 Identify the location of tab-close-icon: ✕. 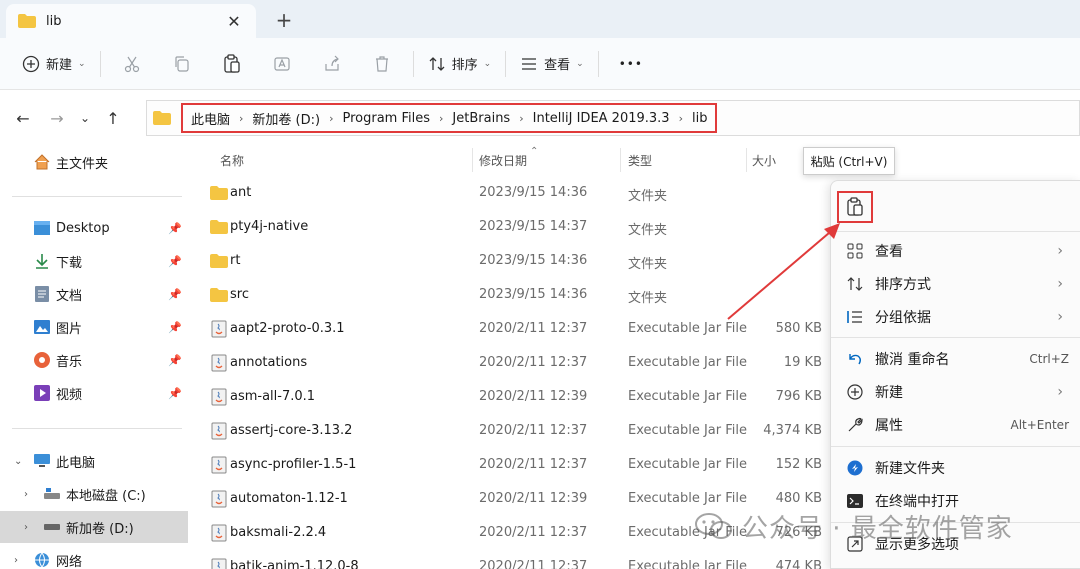
(234, 21).